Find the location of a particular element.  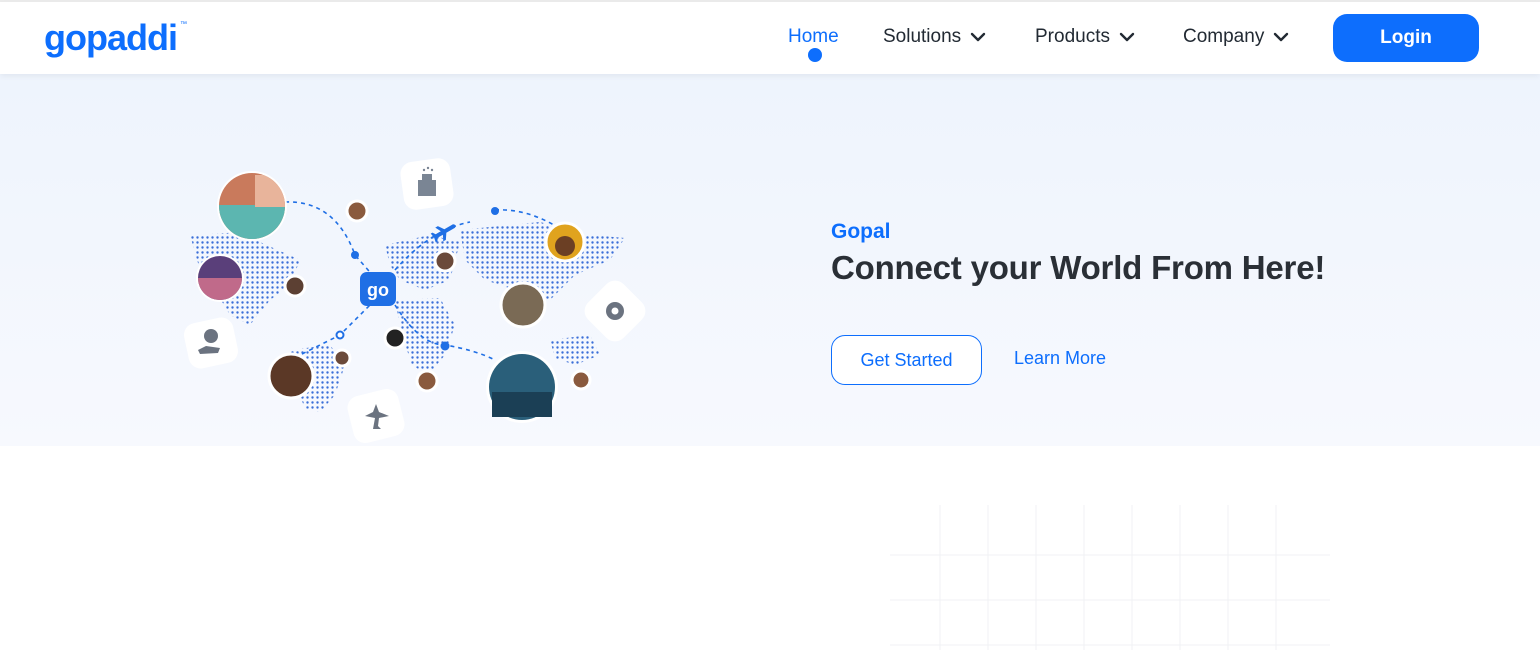

nav-solutions: Solutions is located at coordinates (935, 37).